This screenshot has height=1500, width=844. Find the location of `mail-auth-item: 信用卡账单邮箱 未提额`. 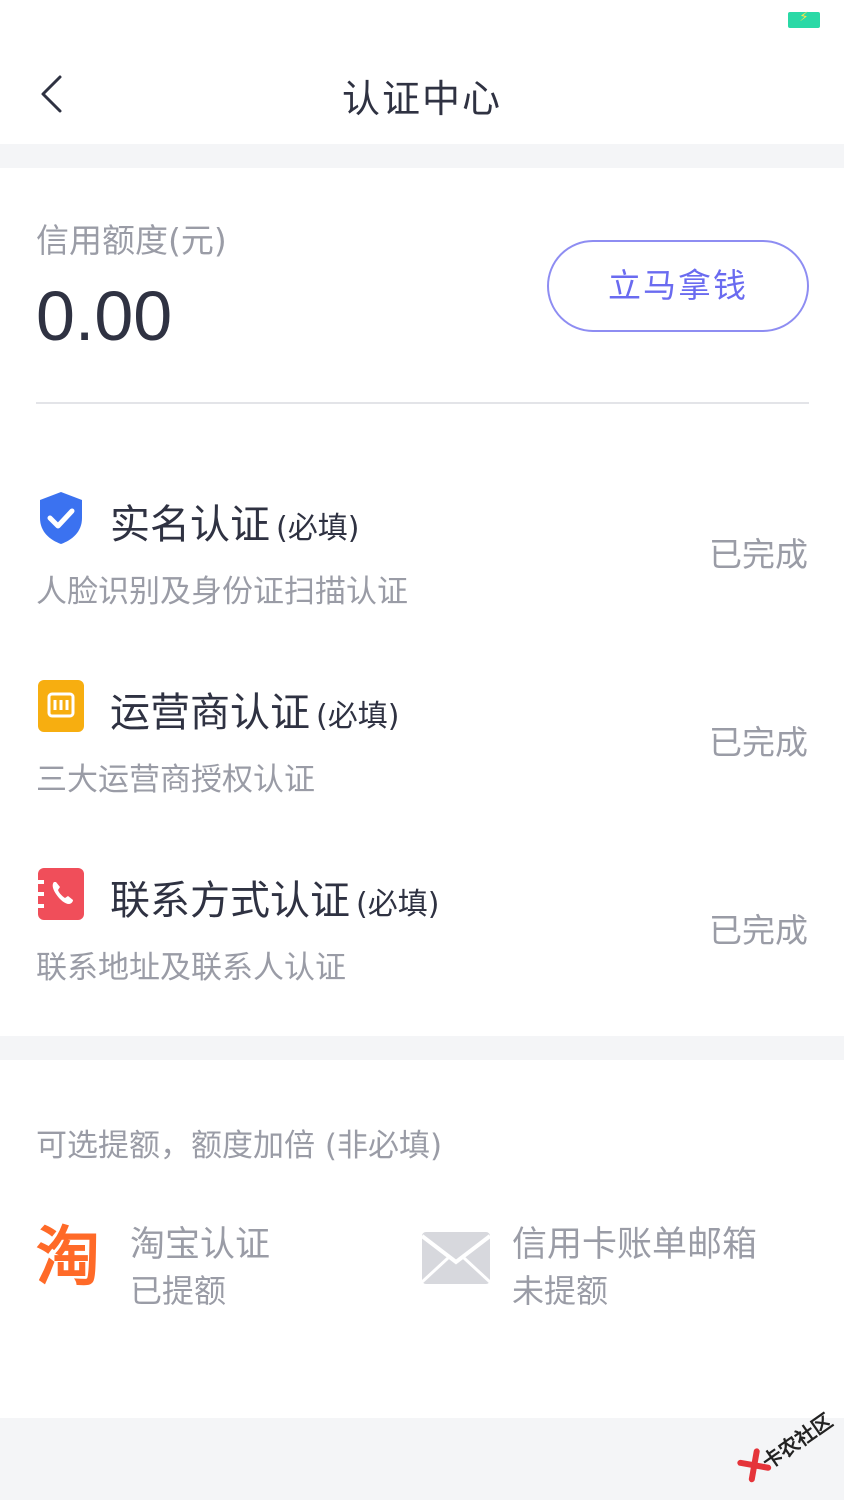

mail-auth-item: 信用卡账单邮箱 未提额 is located at coordinates (620, 1264).